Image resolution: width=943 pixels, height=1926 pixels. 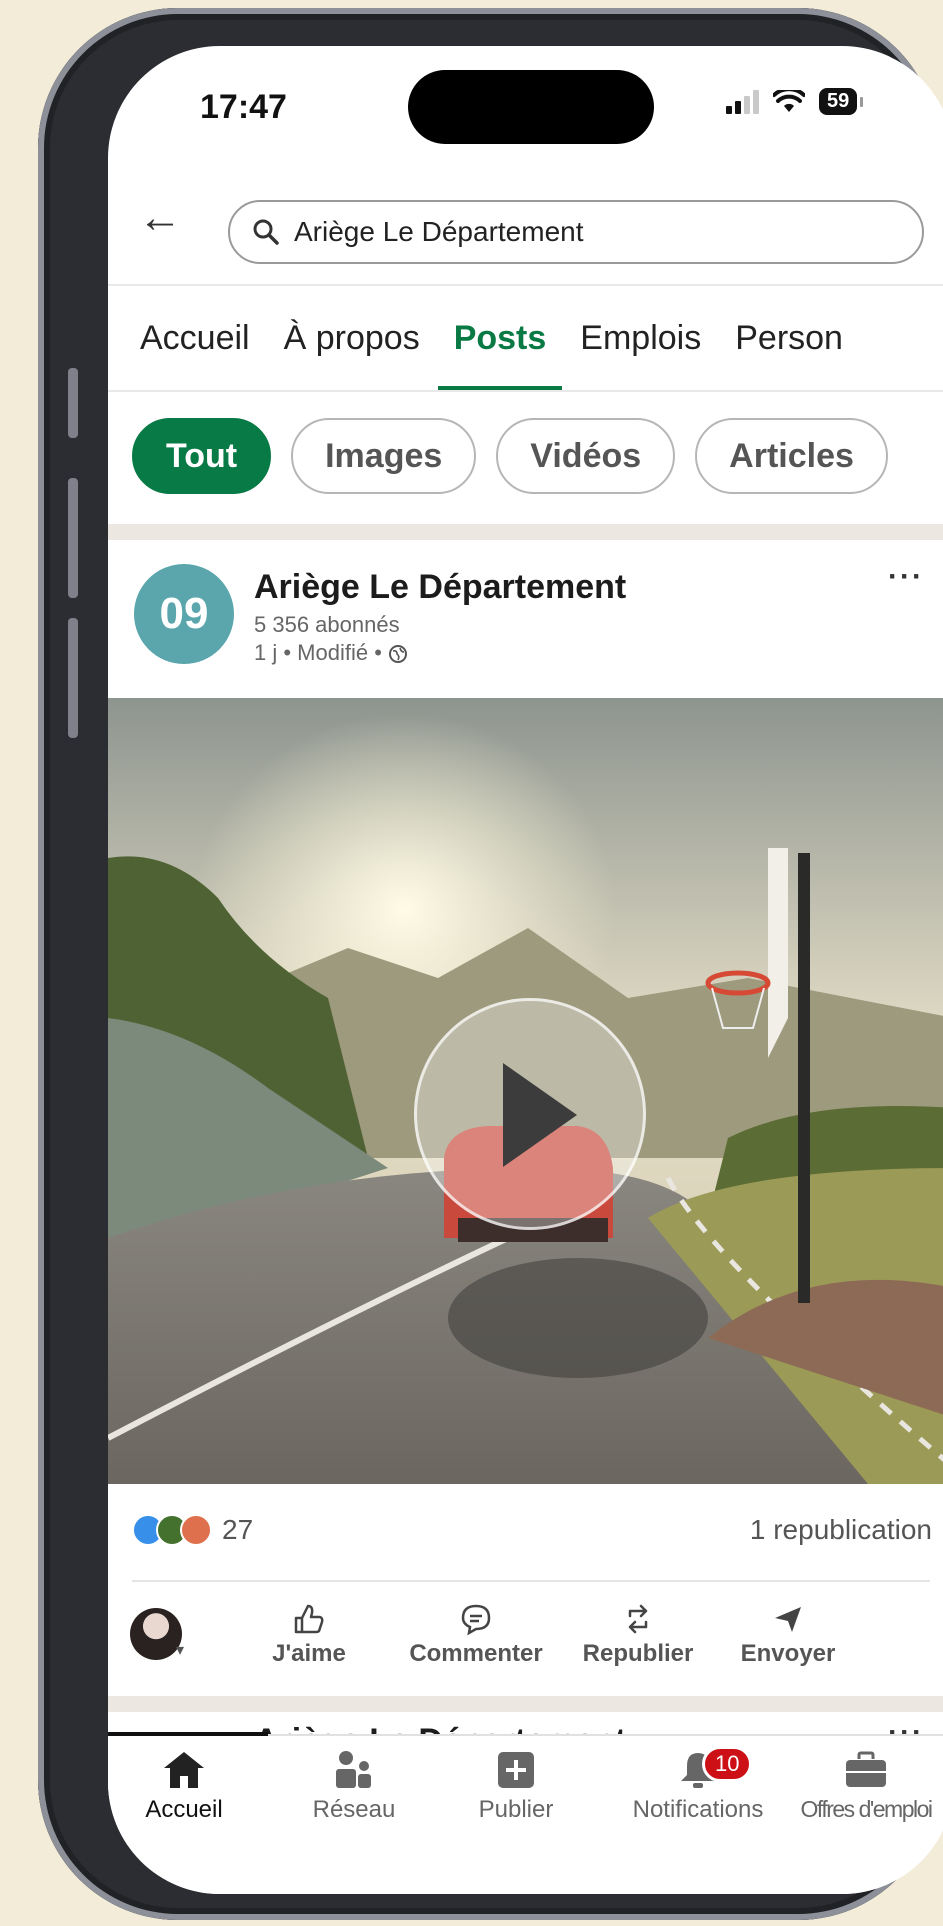 What do you see at coordinates (327, 624) in the screenshot?
I see `post-followers: 5 356 abonnés` at bounding box center [327, 624].